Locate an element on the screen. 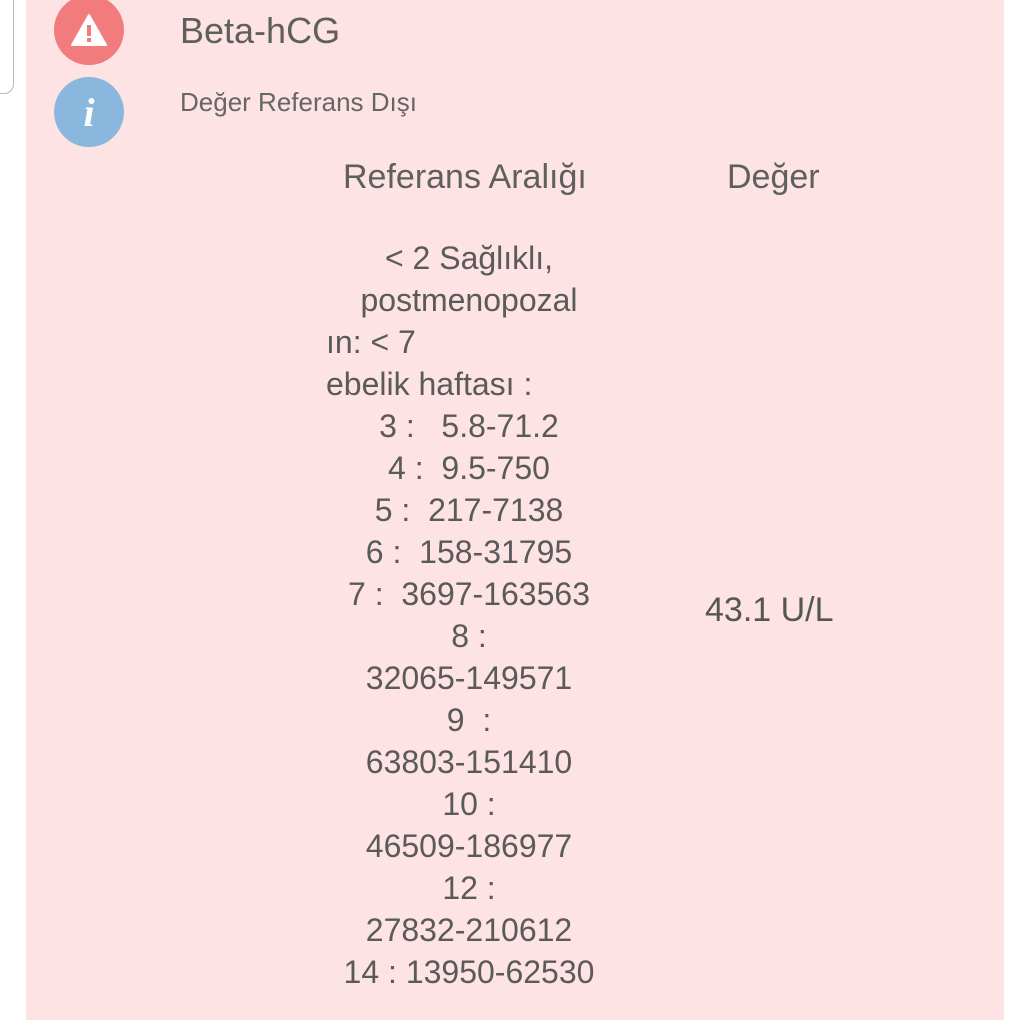 Image resolution: width=1024 pixels, height=1024 pixels. test-name: Beta-hCG is located at coordinates (260, 30).